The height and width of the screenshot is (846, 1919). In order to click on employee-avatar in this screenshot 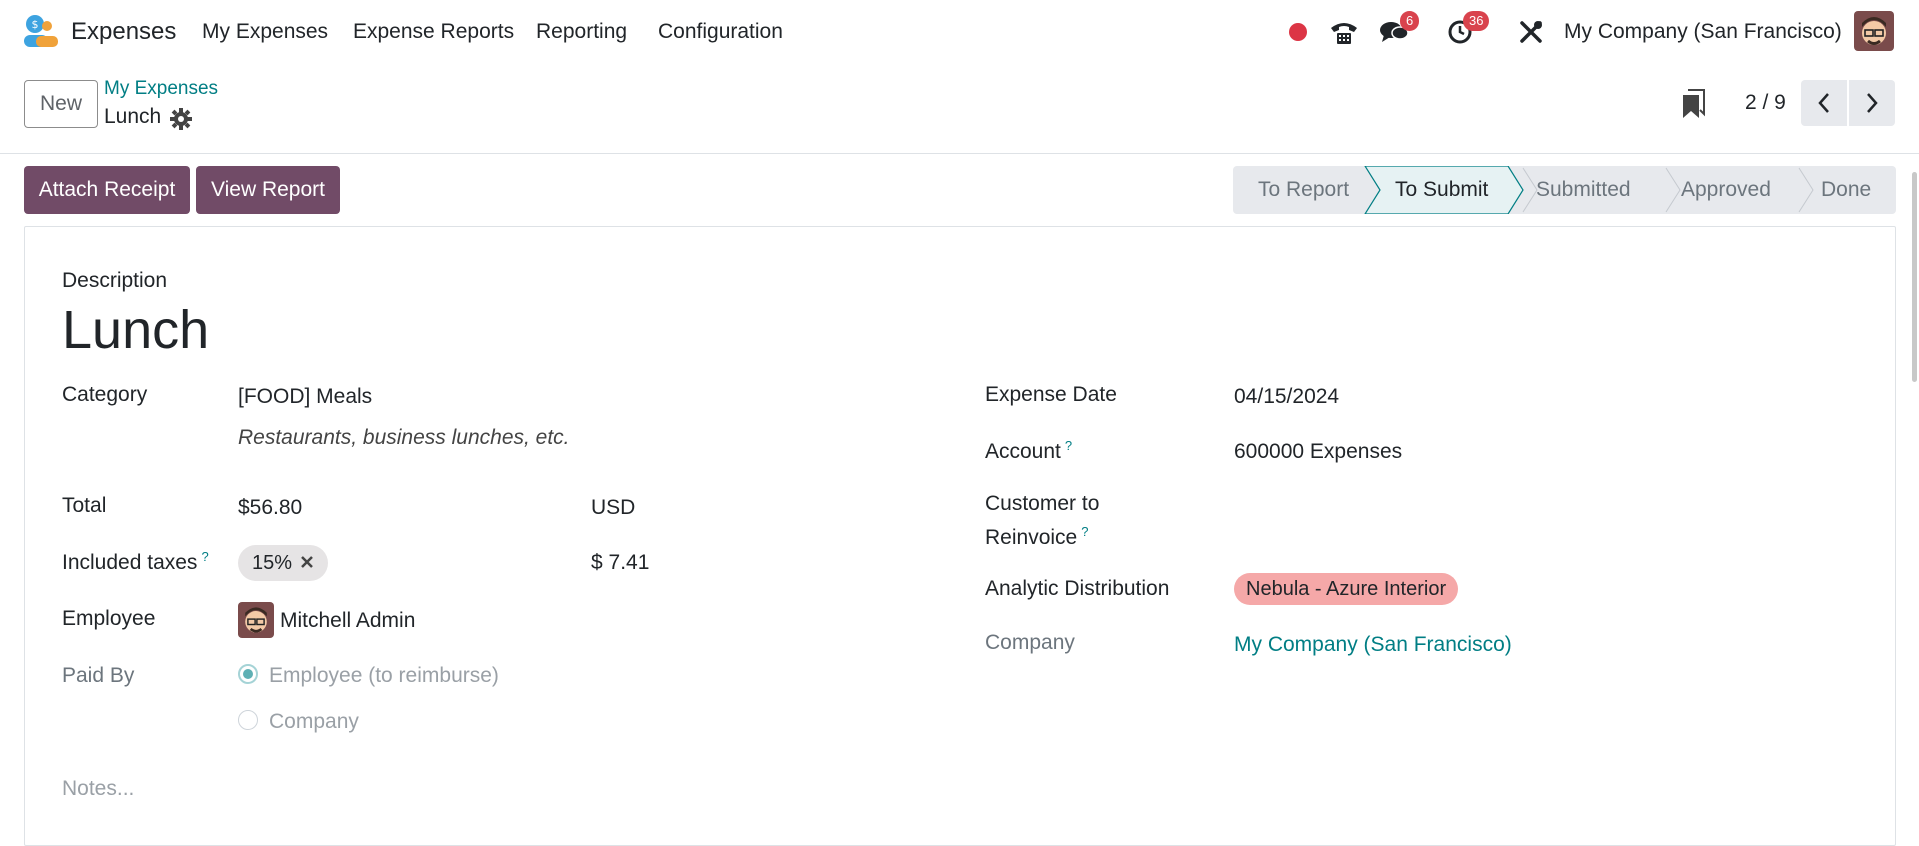, I will do `click(256, 620)`.